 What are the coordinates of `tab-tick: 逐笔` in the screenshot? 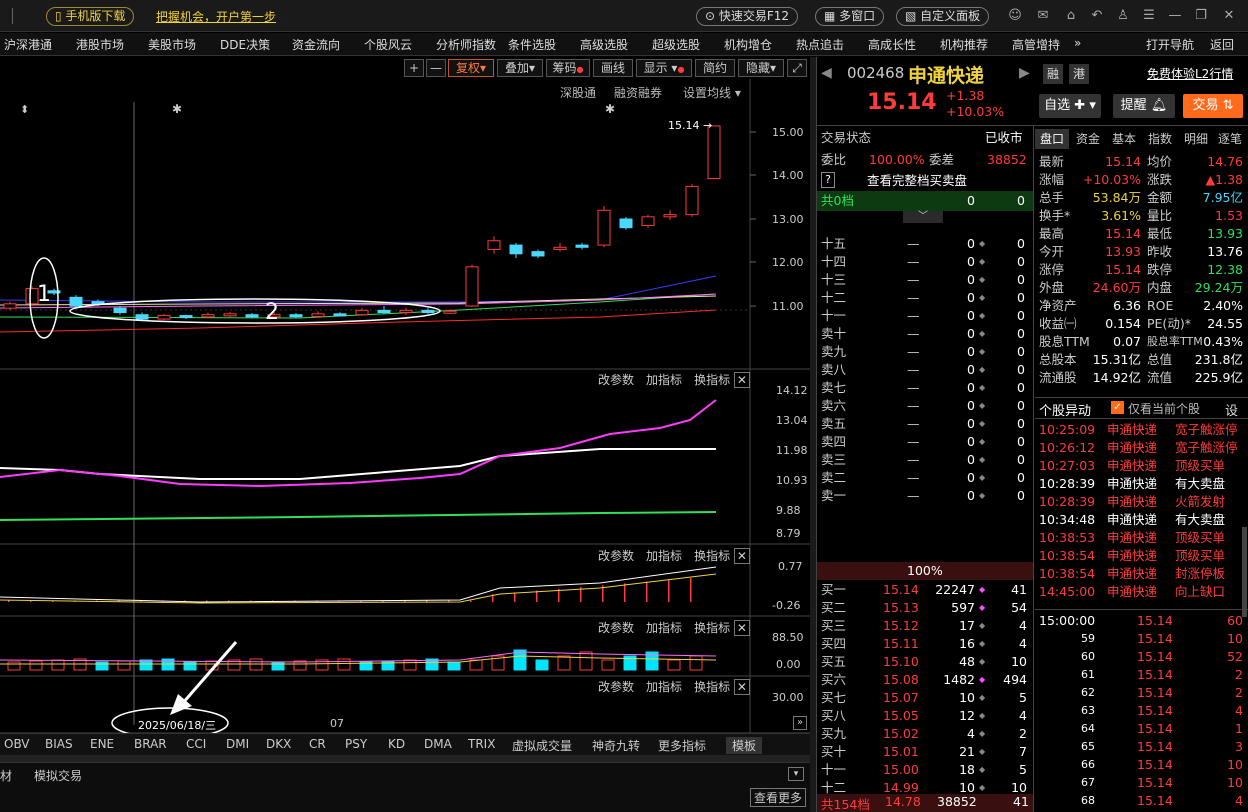 It's located at (1230, 139).